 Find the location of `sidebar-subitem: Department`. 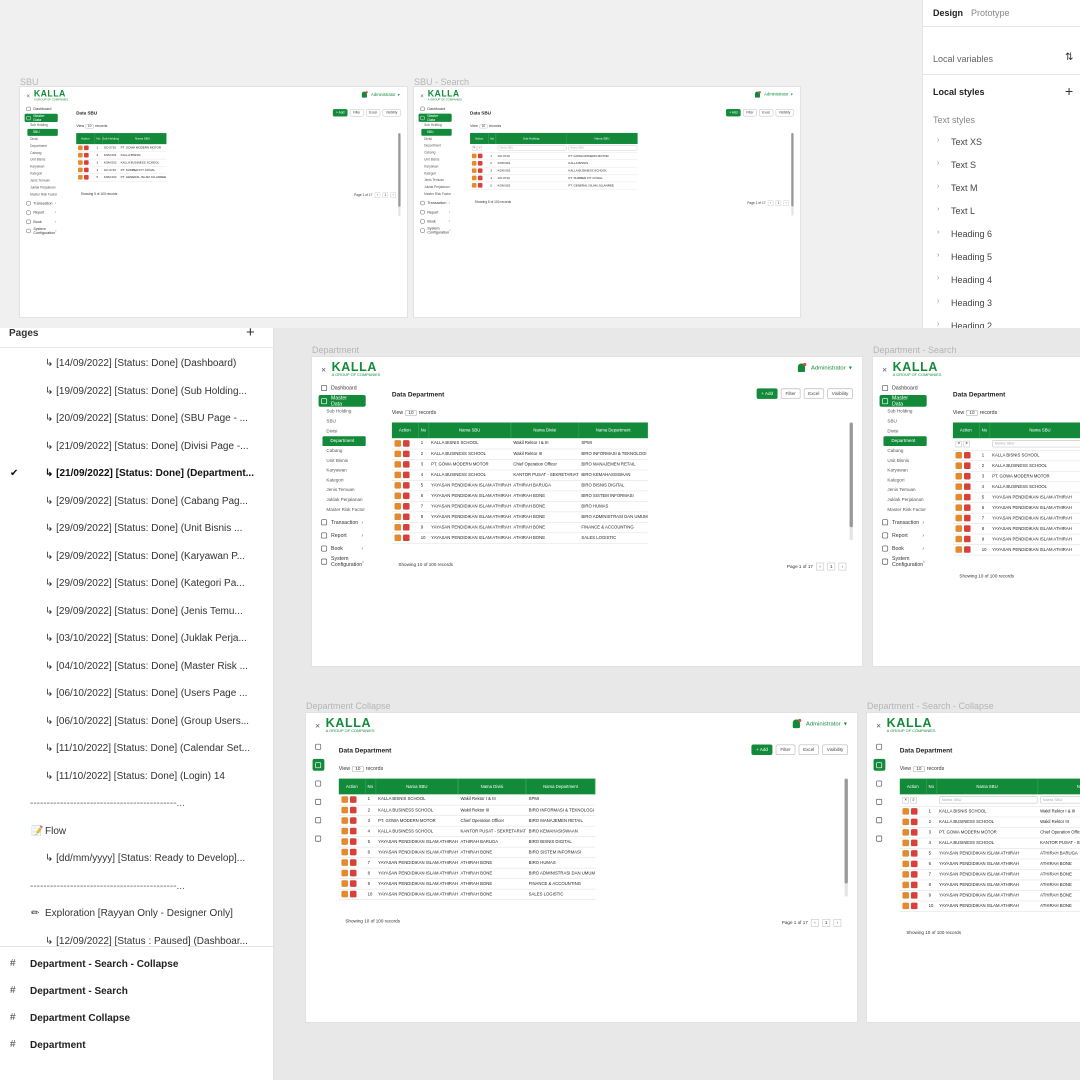

sidebar-subitem: Department is located at coordinates (435, 146).